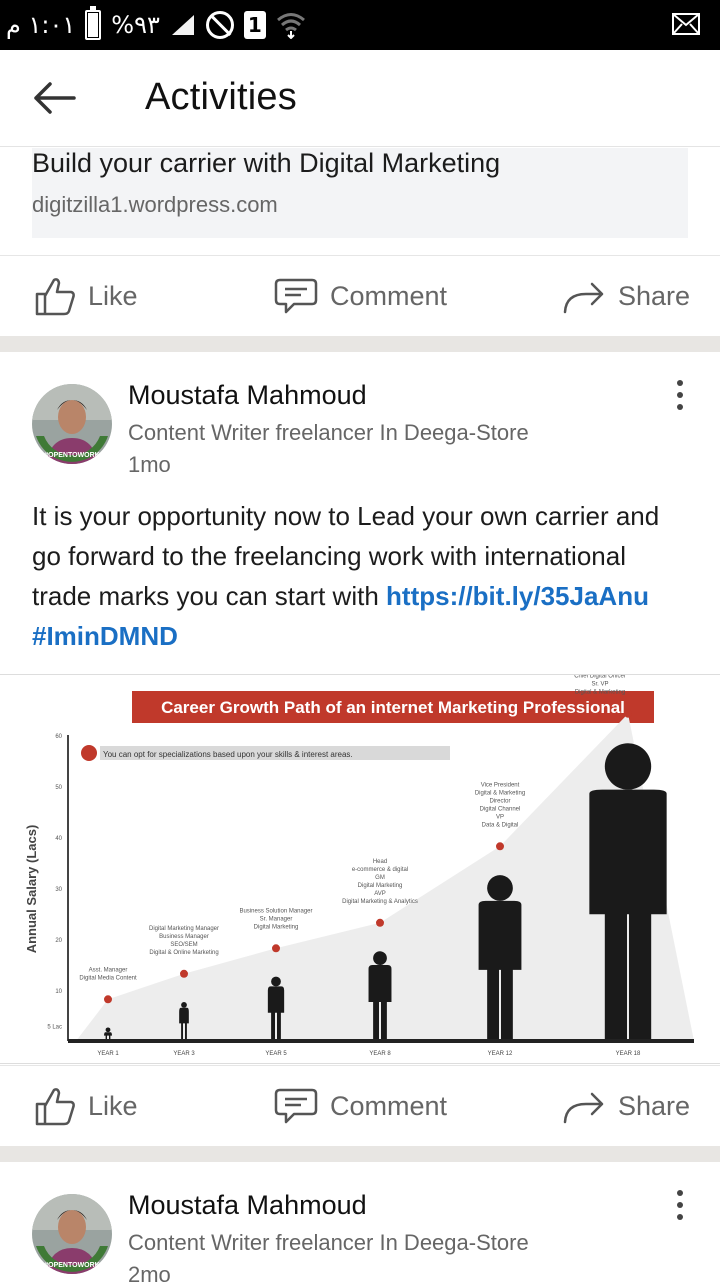 The image size is (720, 1288). Describe the element at coordinates (686, 24) in the screenshot. I see `mail-icon` at that location.